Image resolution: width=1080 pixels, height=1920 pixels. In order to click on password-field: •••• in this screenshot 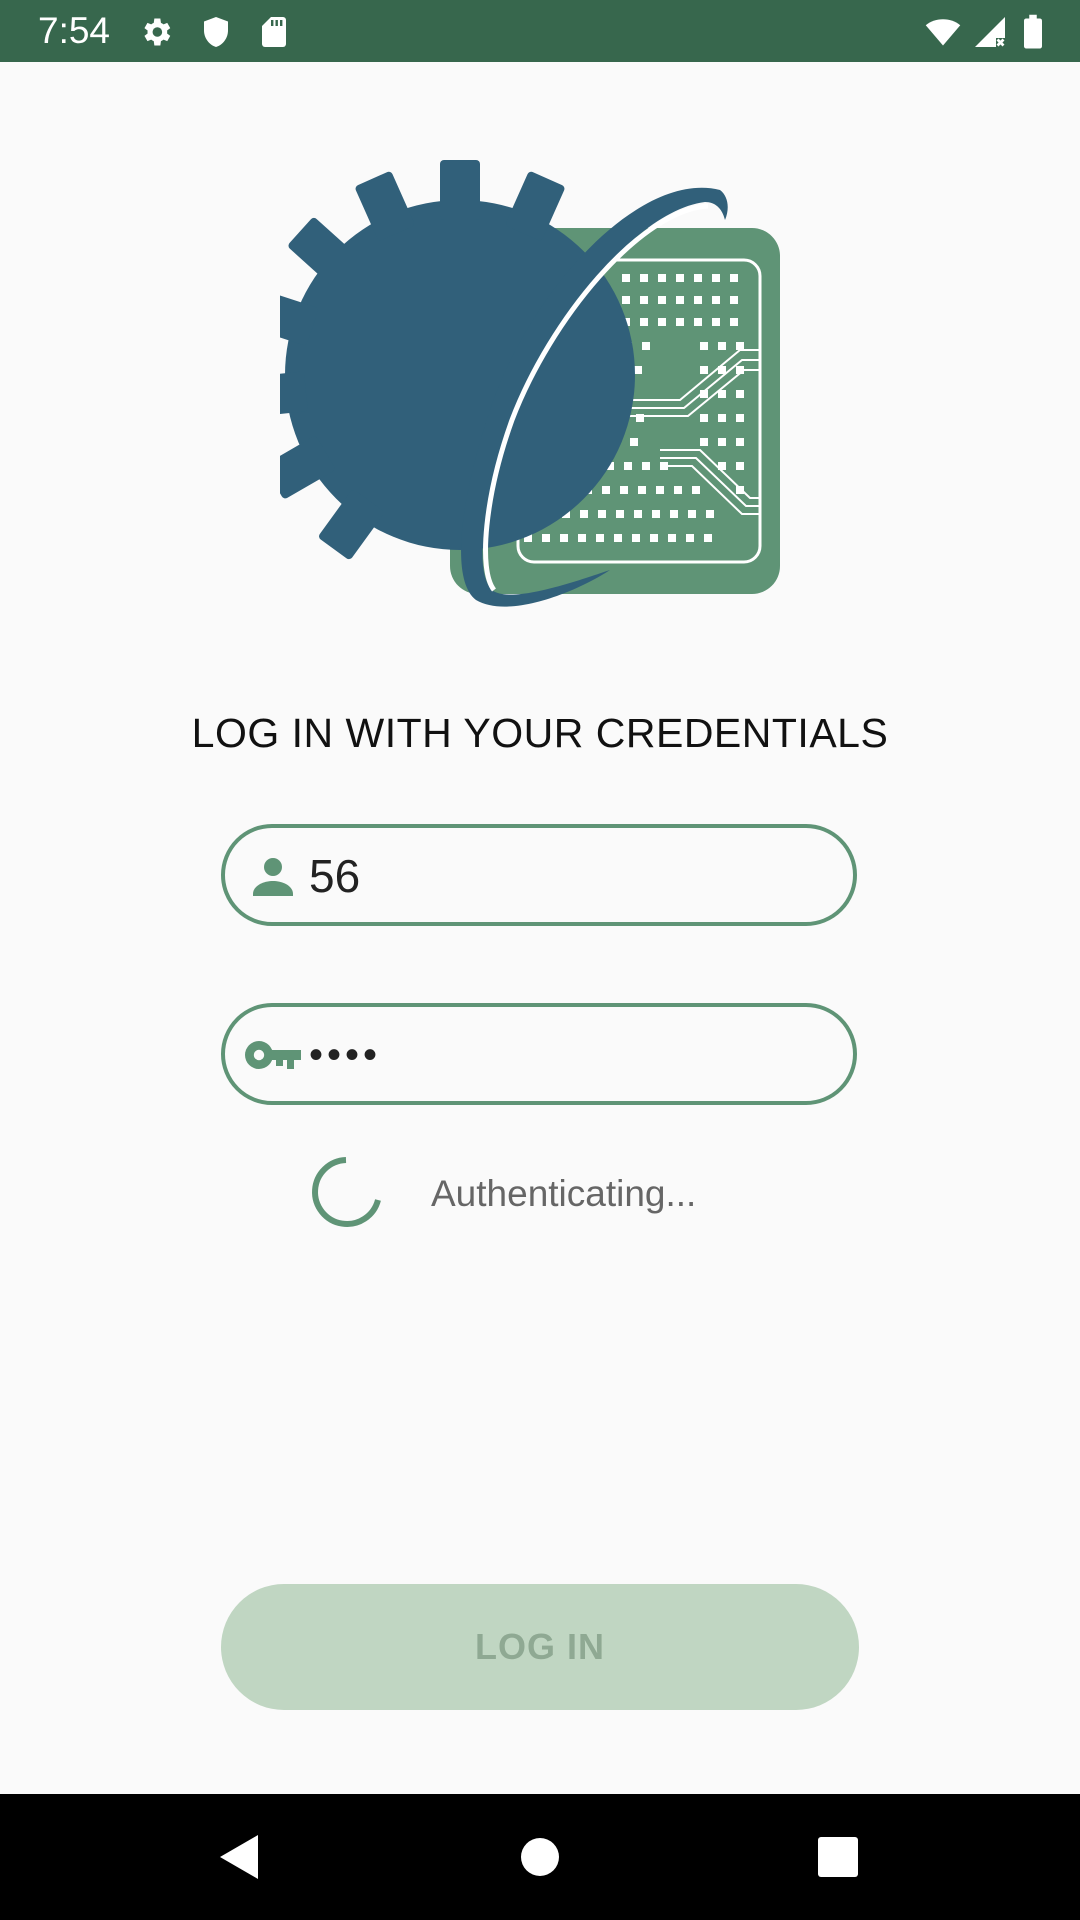, I will do `click(539, 1054)`.